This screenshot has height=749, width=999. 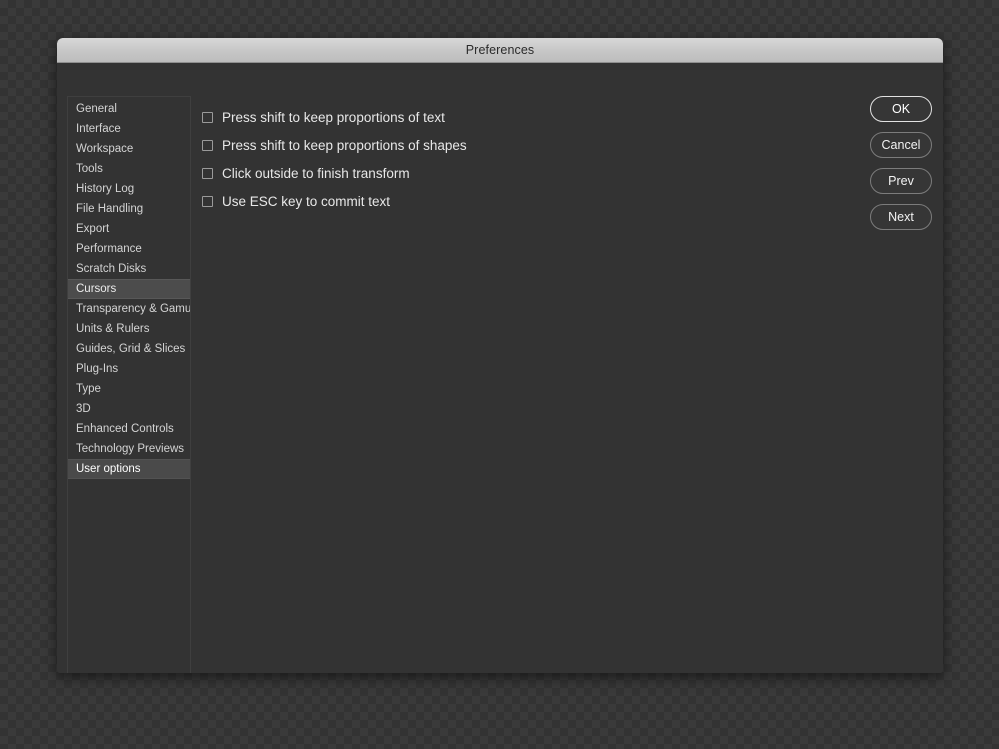 I want to click on sidebar-item-3d: 3D, so click(x=129, y=409).